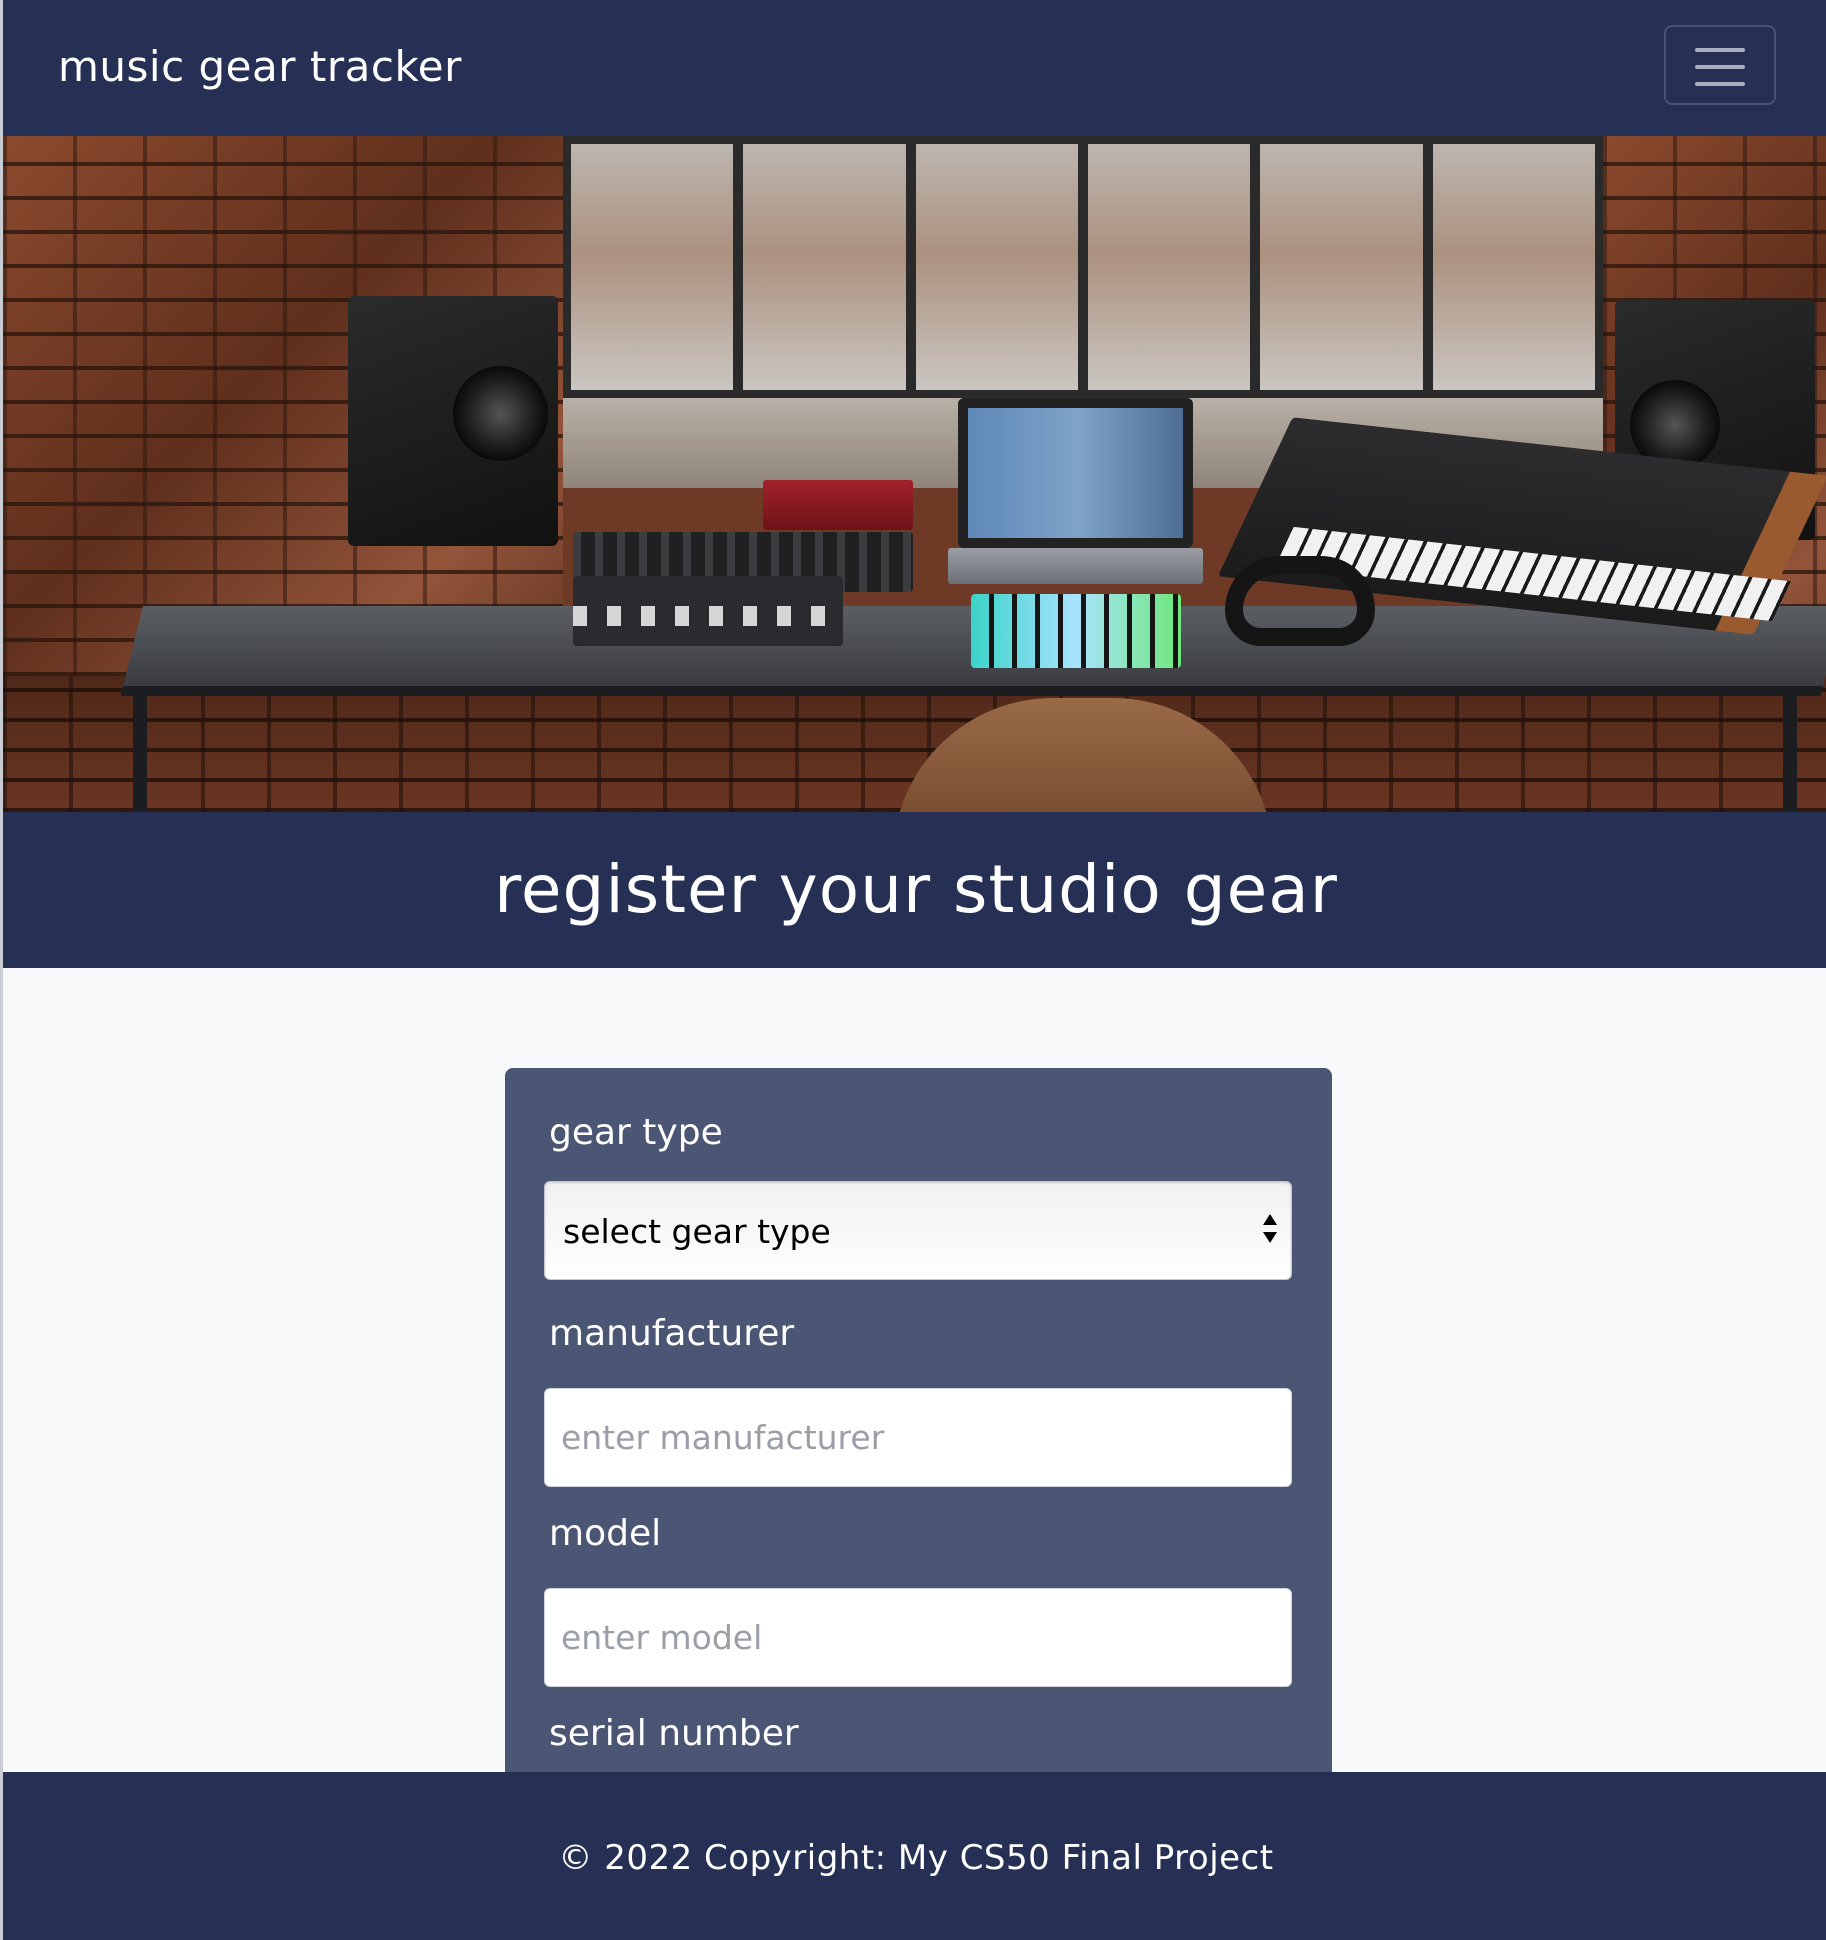  I want to click on manufacturer-input, so click(918, 1437).